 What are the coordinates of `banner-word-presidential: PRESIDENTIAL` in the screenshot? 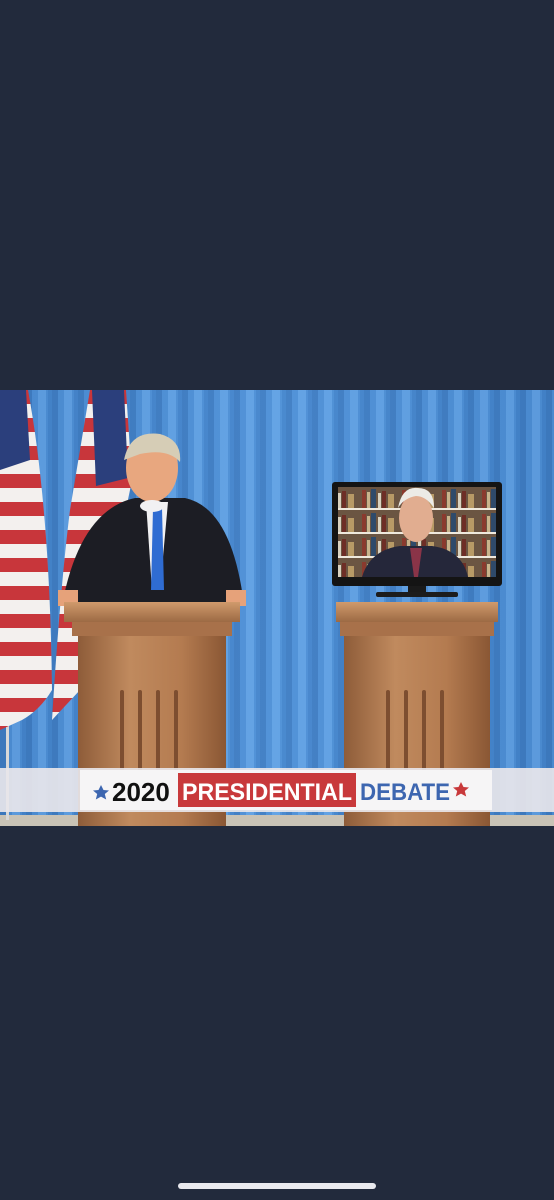 It's located at (267, 792).